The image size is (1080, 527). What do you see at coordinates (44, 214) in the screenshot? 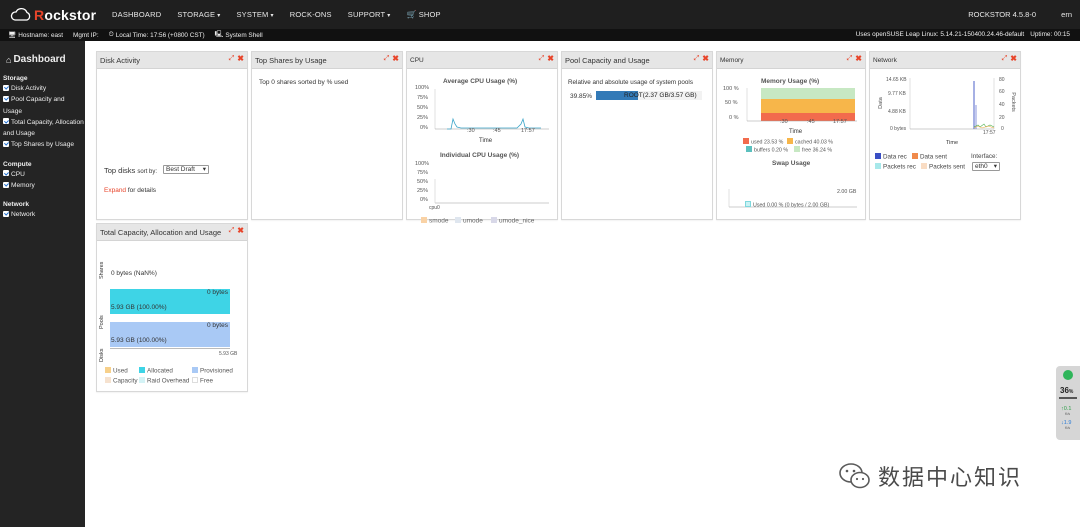
I see `sidebar-toggle-network: Network` at bounding box center [44, 214].